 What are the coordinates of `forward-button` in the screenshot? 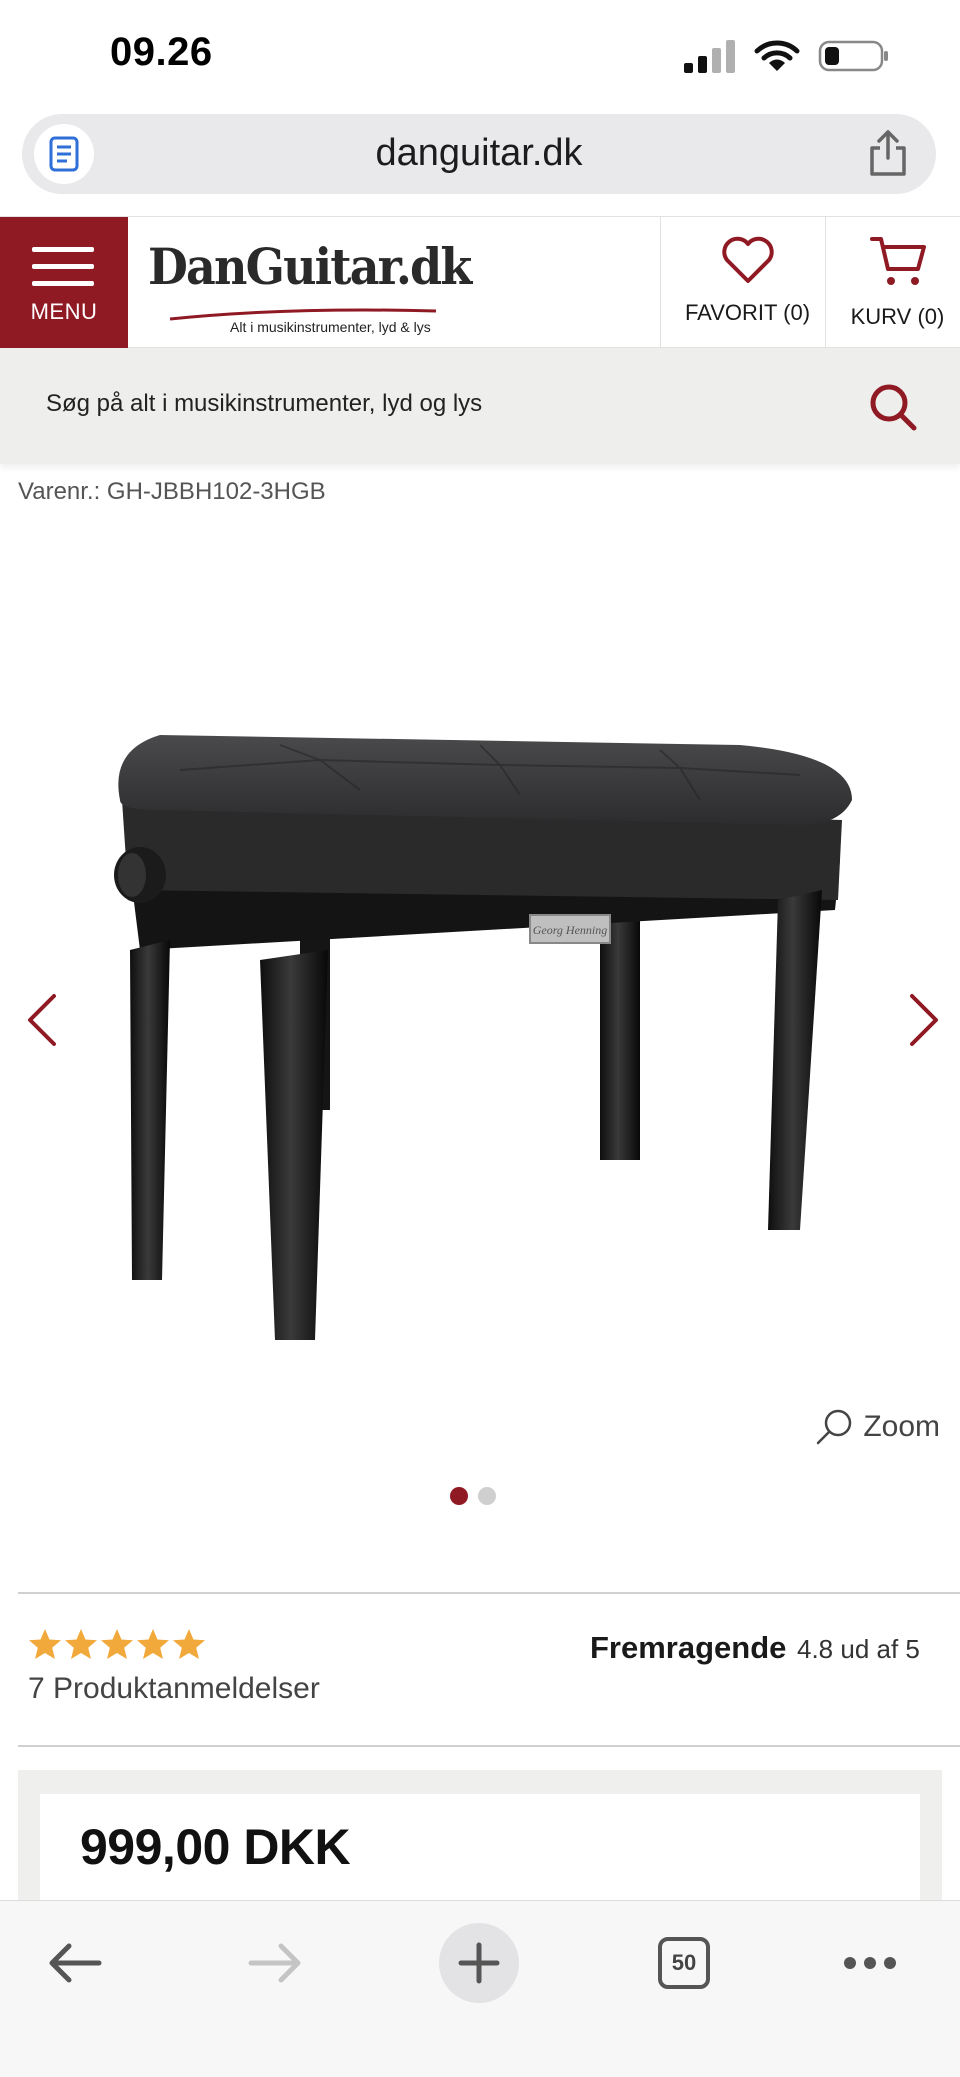 It's located at (275, 1963).